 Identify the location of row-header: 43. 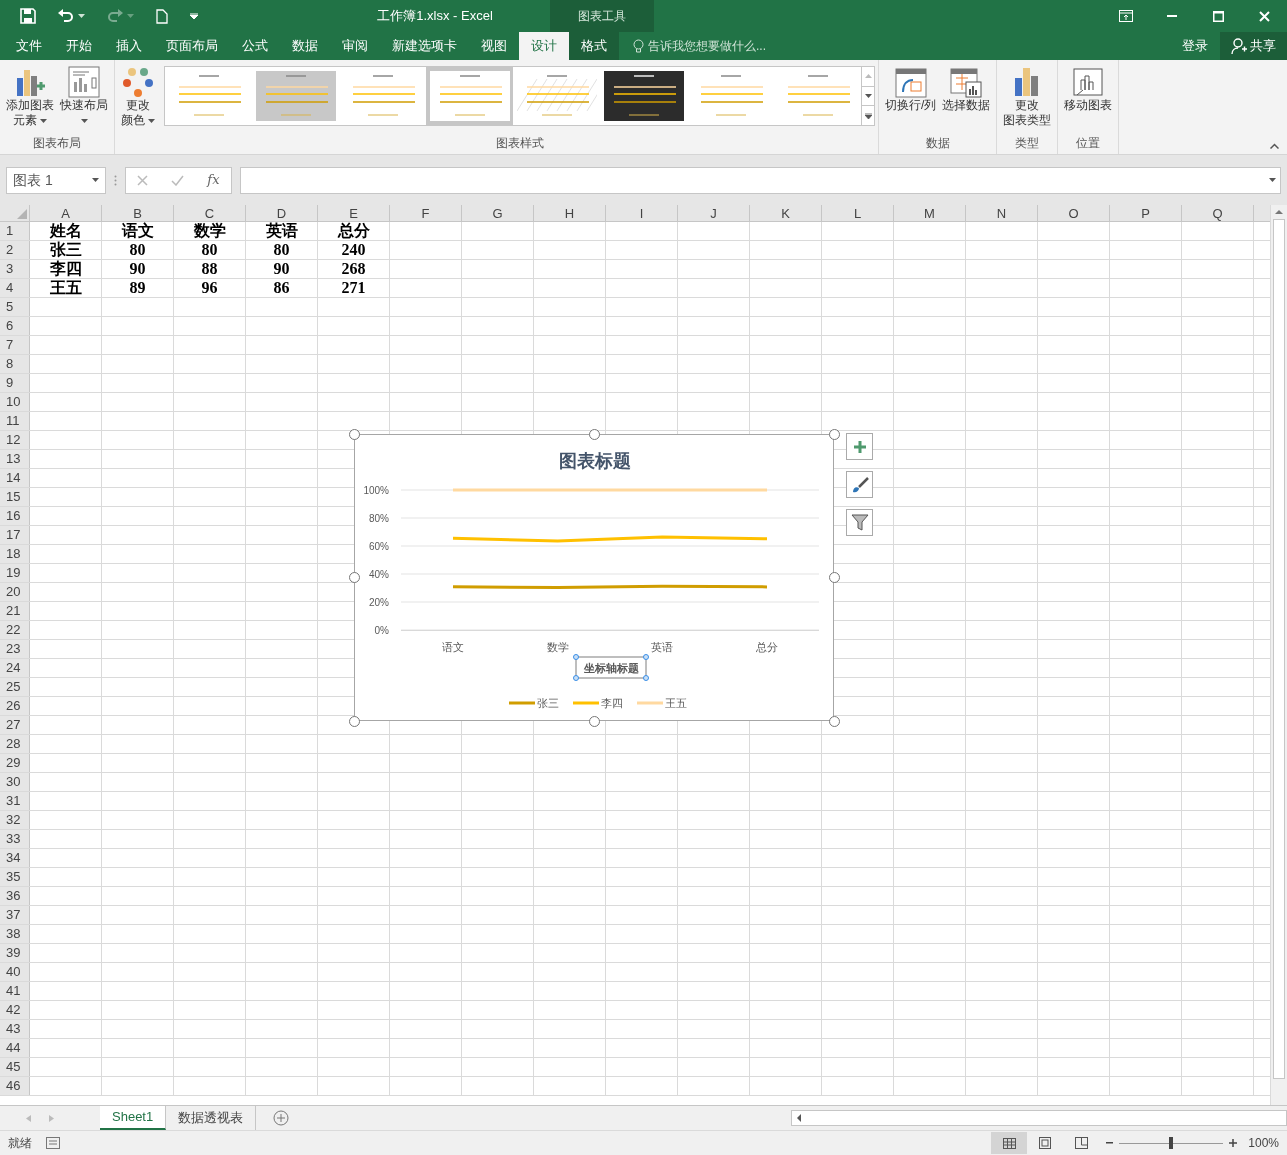
(15, 1029).